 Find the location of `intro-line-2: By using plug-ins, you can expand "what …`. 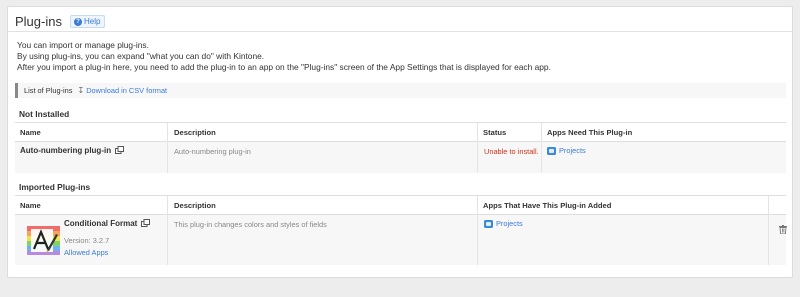

intro-line-2: By using plug-ins, you can expand "what … is located at coordinates (141, 56).